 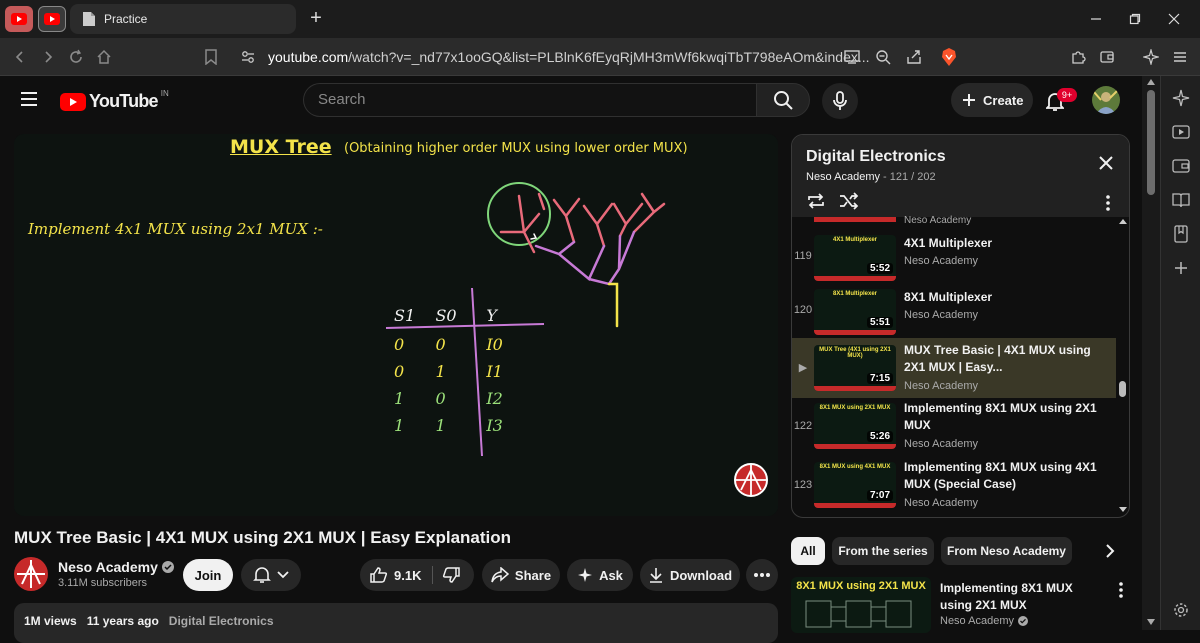 What do you see at coordinates (1106, 100) in the screenshot?
I see `avatar` at bounding box center [1106, 100].